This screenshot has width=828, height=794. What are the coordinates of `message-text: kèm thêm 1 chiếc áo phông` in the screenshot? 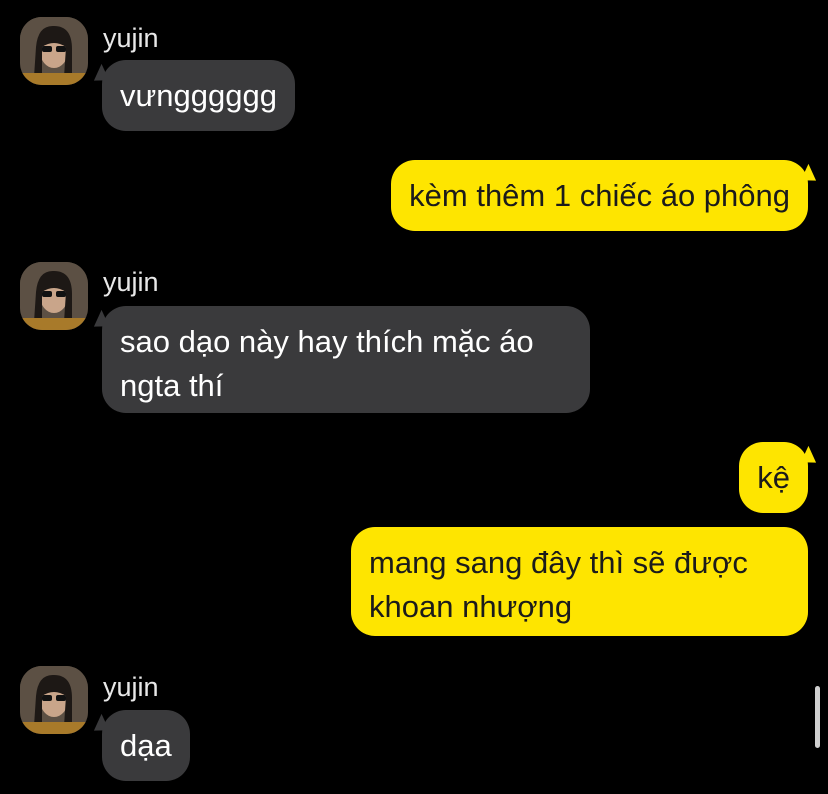 It's located at (599, 195).